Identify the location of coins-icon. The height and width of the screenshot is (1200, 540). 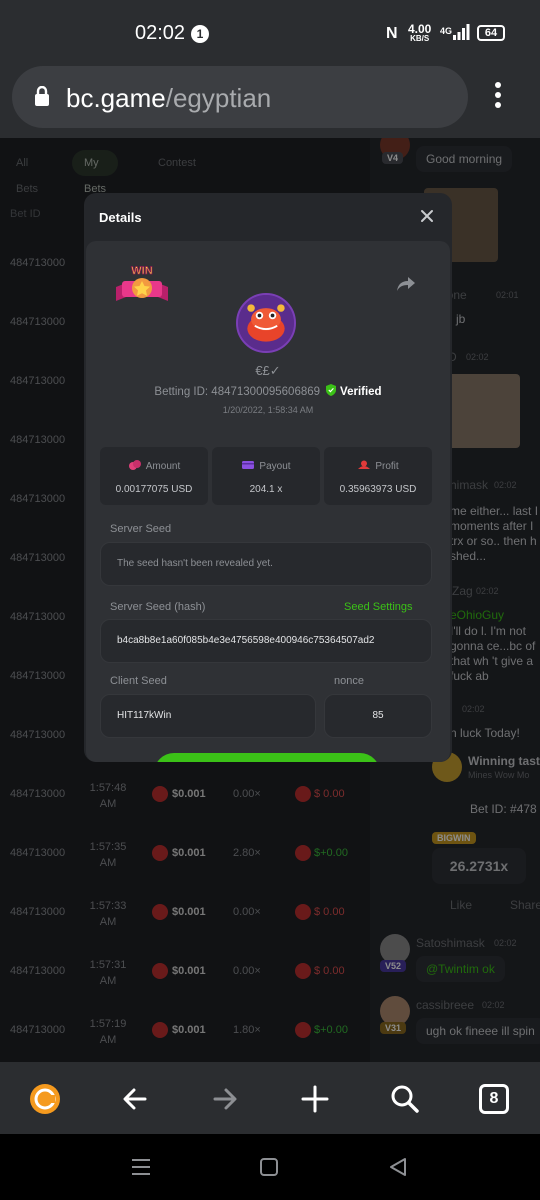
(134, 465).